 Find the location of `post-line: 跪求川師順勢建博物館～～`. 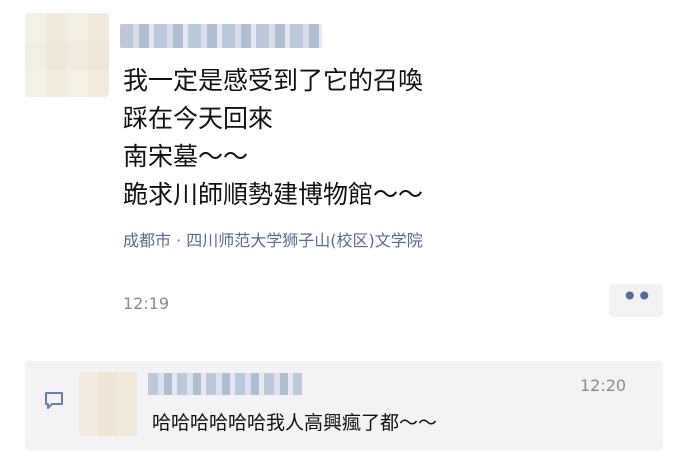

post-line: 跪求川師順勢建博物館～～ is located at coordinates (273, 194).